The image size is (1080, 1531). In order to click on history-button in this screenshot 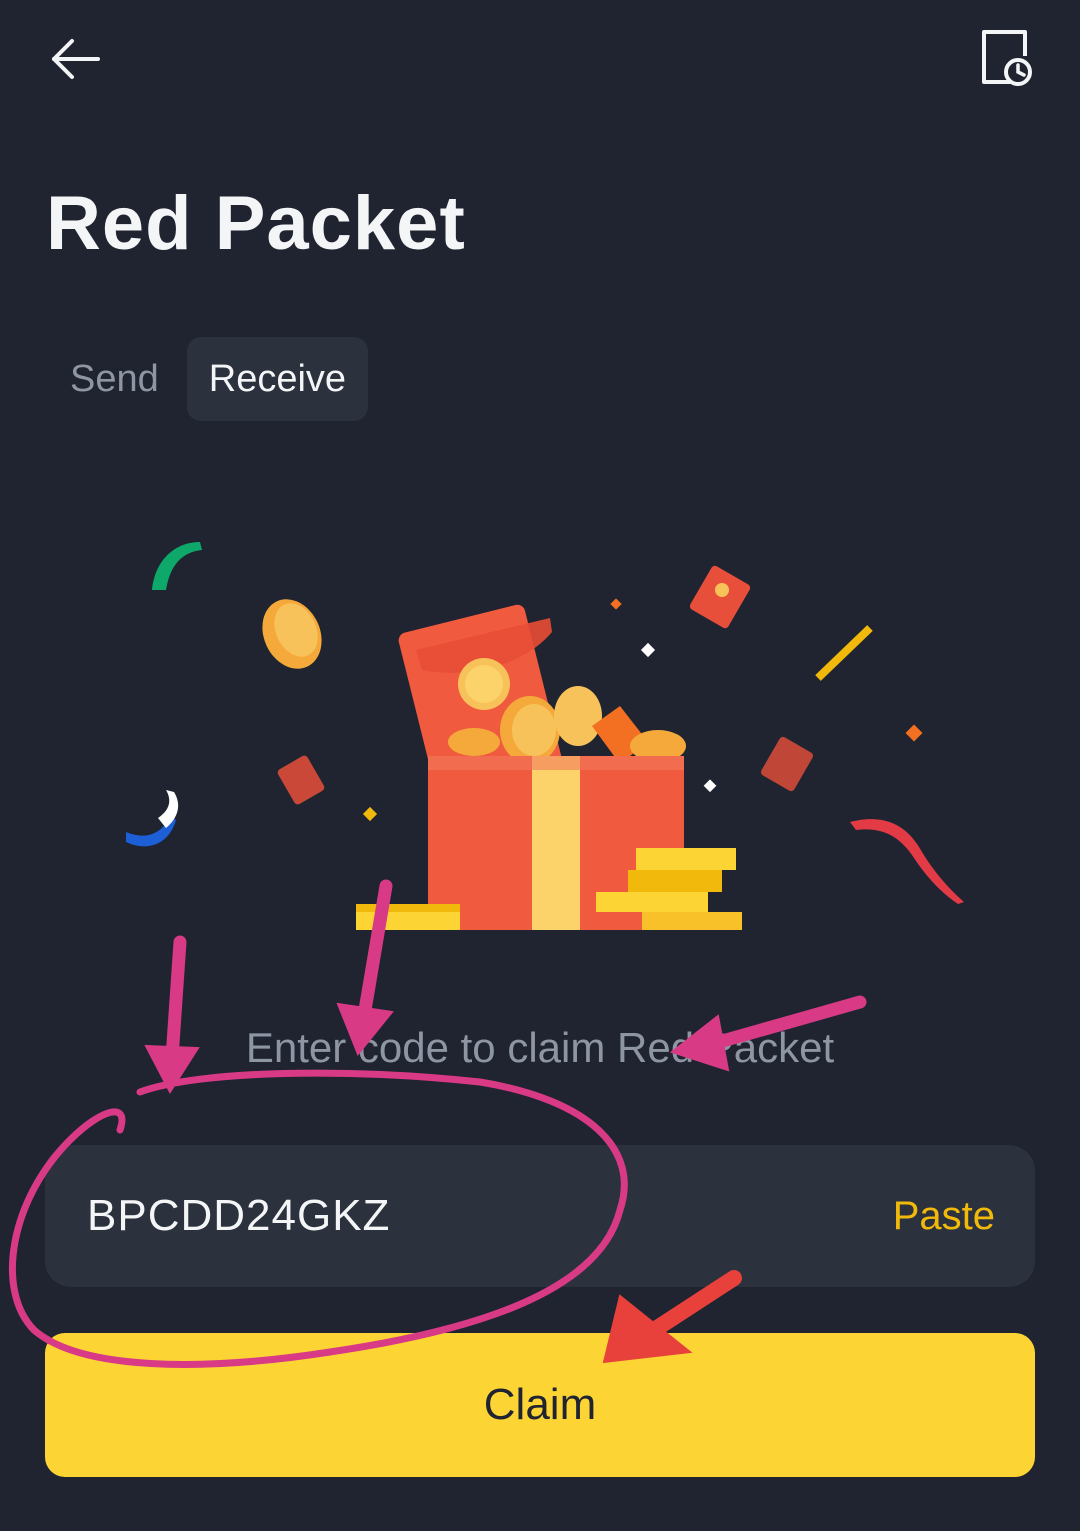, I will do `click(1007, 59)`.